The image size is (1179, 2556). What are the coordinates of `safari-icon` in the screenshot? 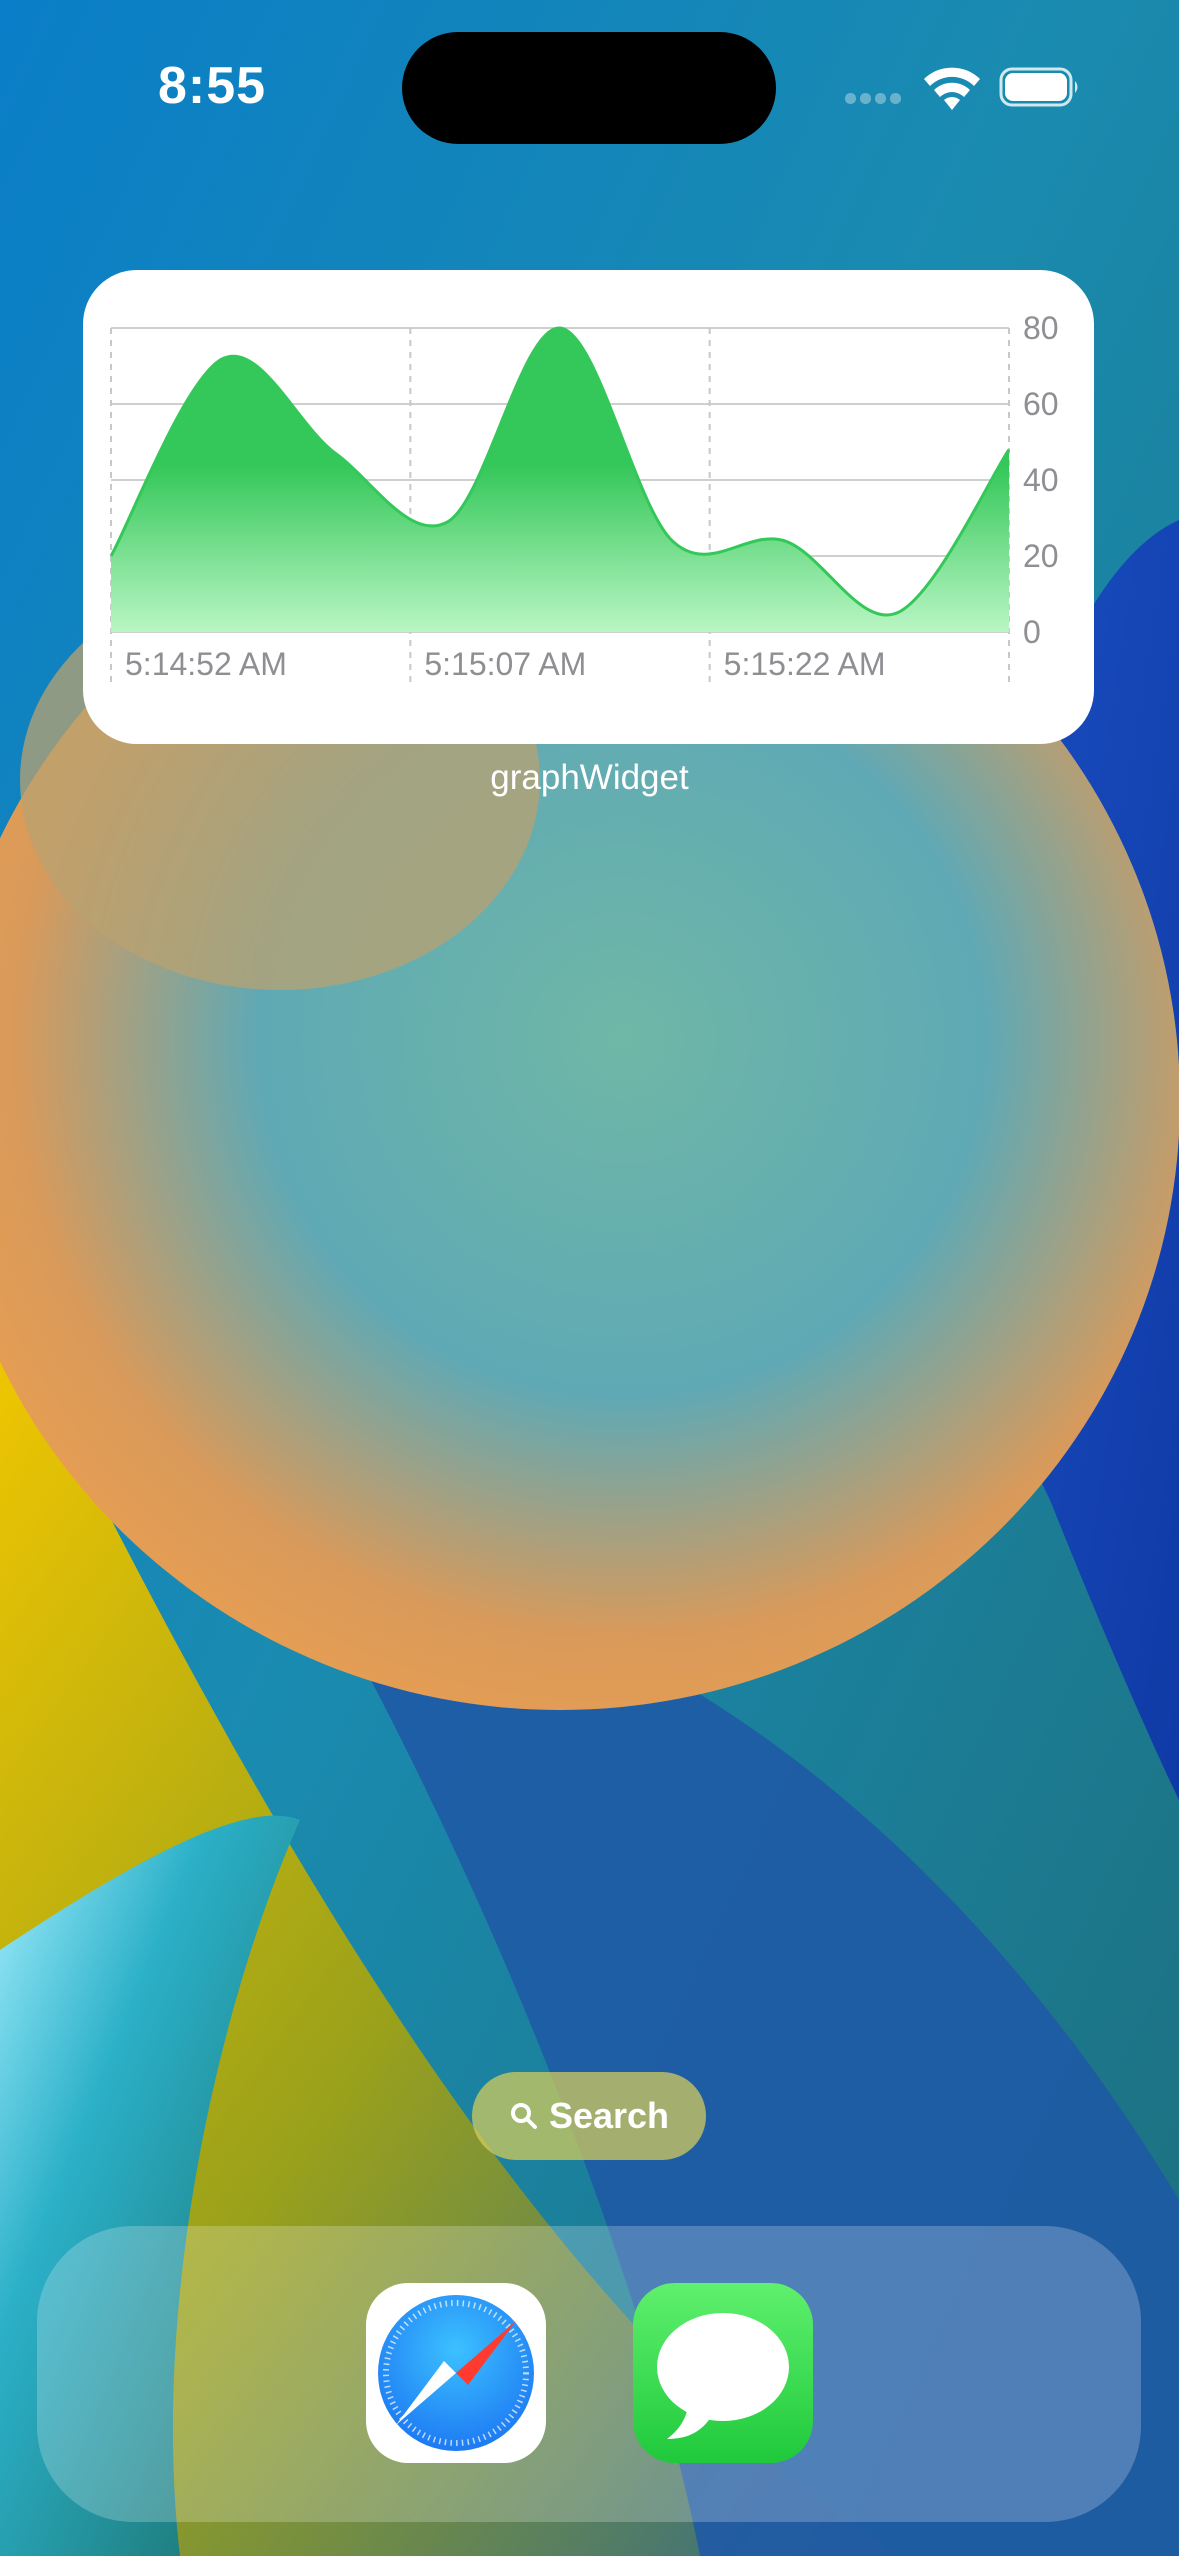 It's located at (456, 2373).